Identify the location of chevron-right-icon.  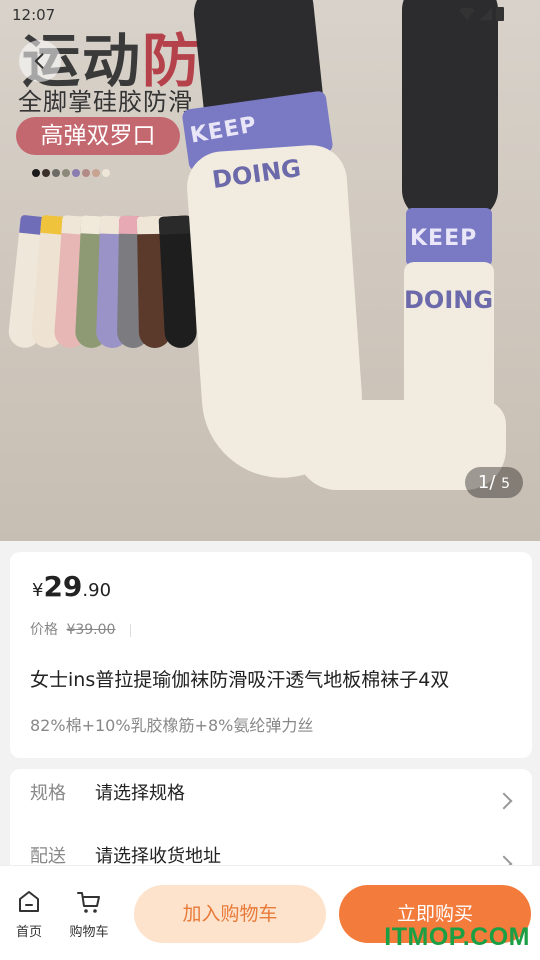
(504, 801).